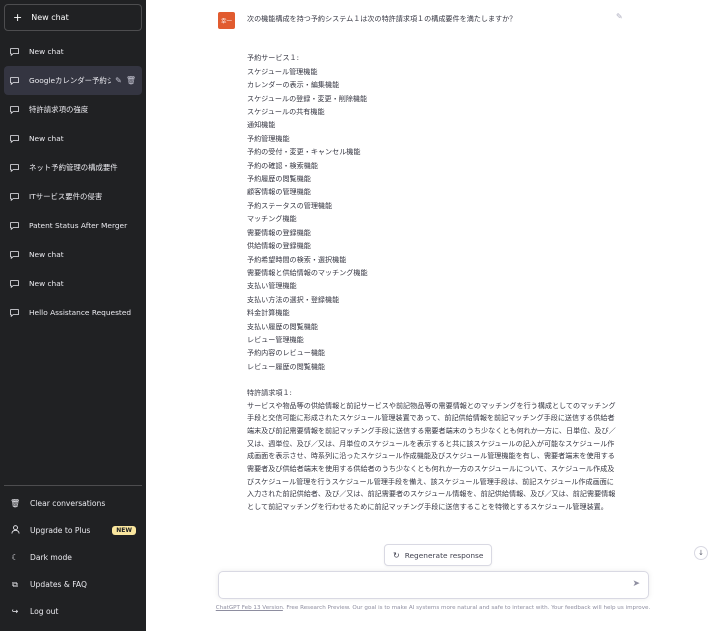 This screenshot has width=720, height=631. I want to click on service-feature-item: スケジュールの登録・変更・削除機能, so click(307, 98).